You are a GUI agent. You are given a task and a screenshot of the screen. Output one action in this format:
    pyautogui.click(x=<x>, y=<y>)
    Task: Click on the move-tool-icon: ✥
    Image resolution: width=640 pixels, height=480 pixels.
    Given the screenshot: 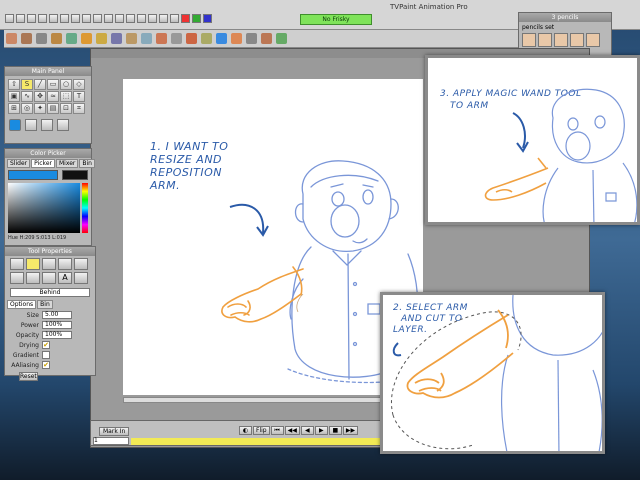 What is the action you would take?
    pyautogui.click(x=40, y=96)
    